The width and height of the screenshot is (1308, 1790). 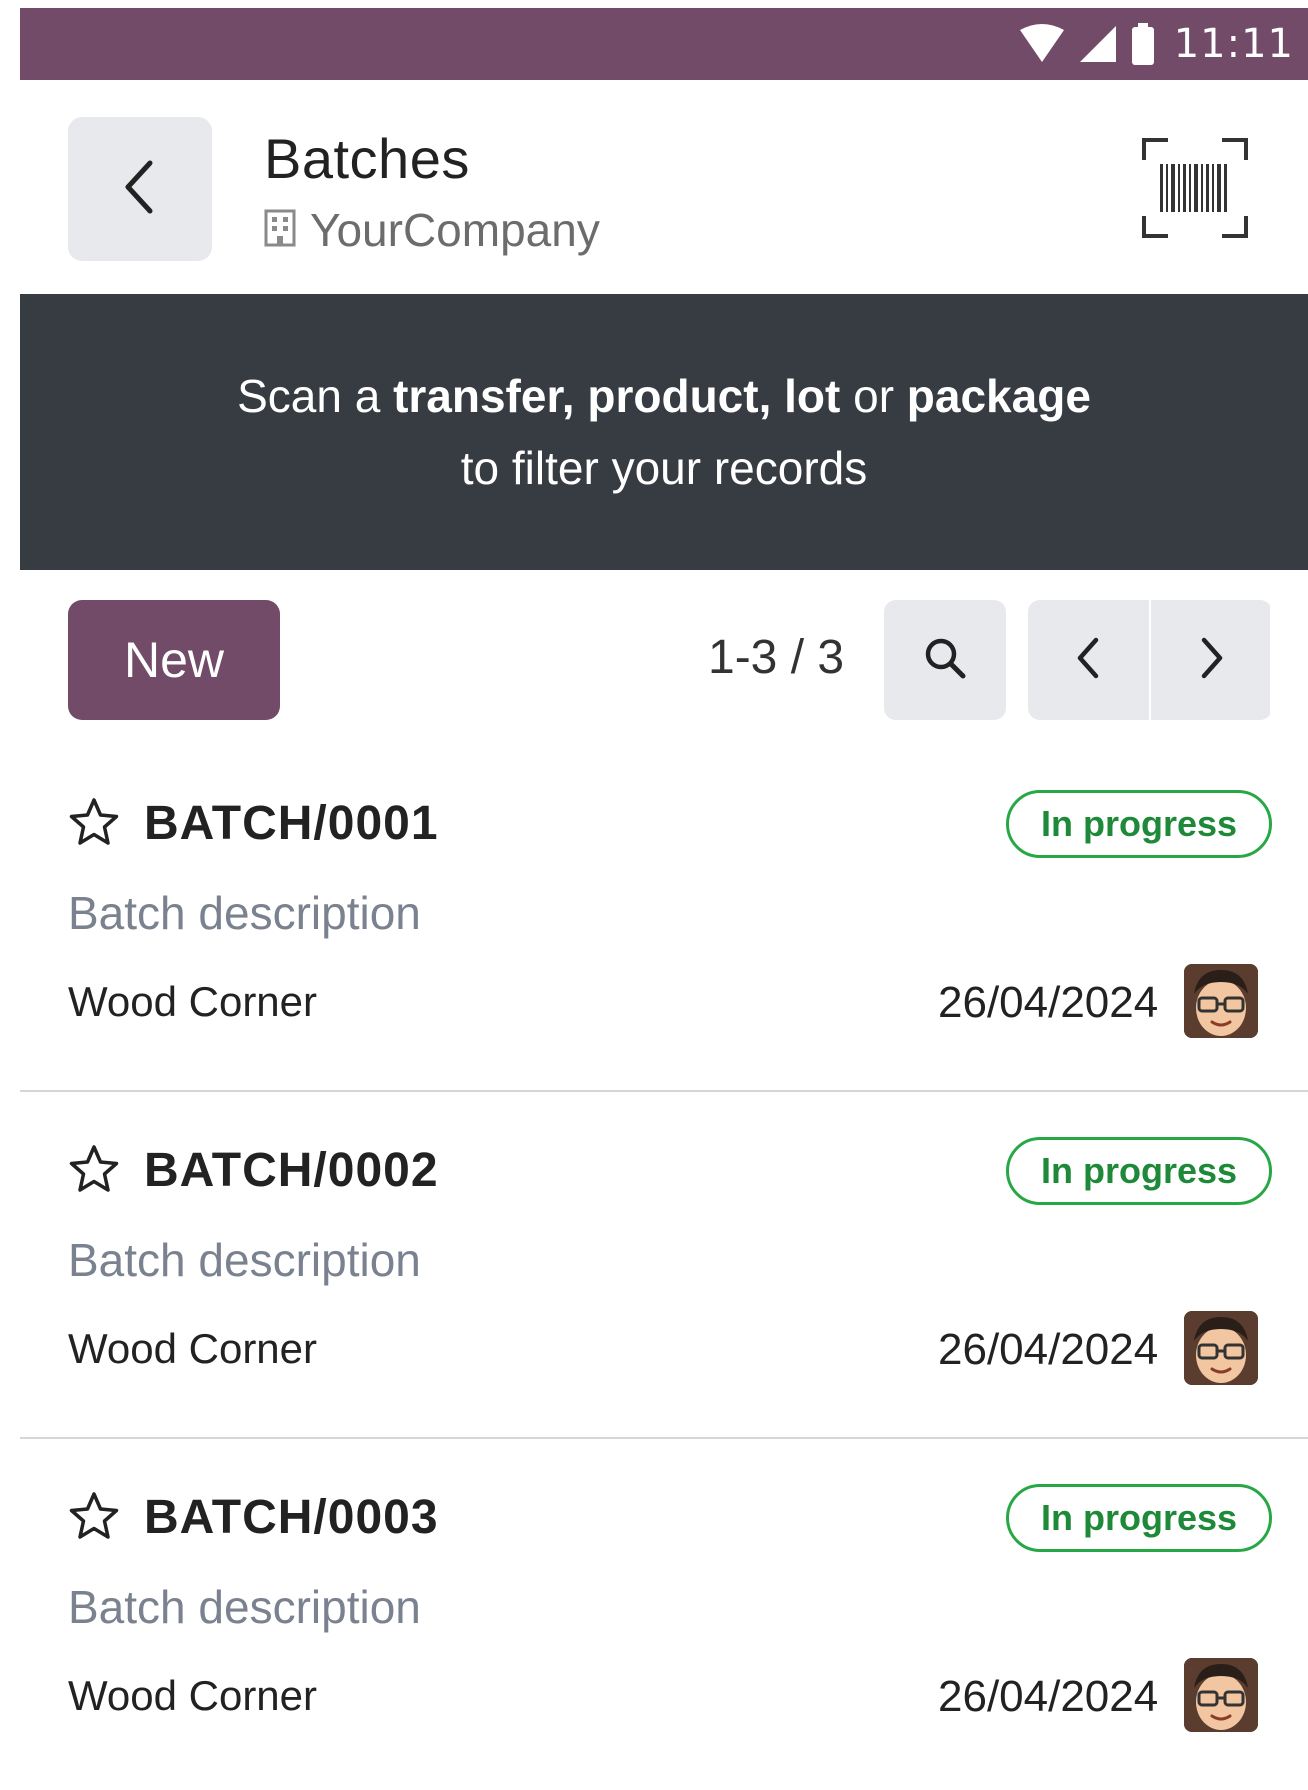 I want to click on pager-previous-button, so click(x=1088, y=660).